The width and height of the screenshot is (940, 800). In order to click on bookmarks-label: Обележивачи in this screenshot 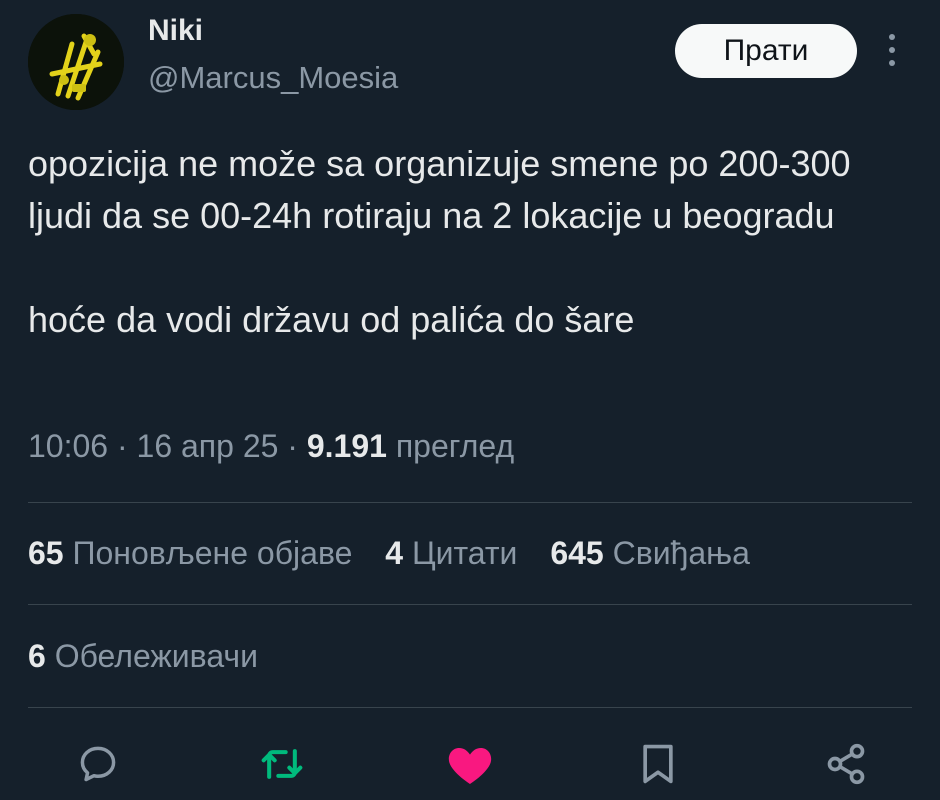, I will do `click(156, 656)`.